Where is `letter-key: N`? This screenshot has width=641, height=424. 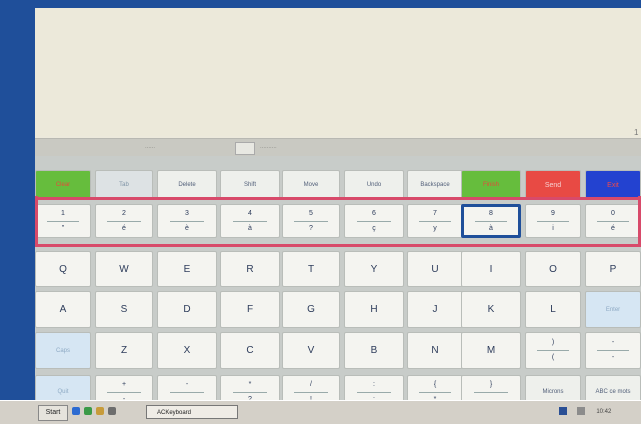
letter-key: N is located at coordinates (435, 350).